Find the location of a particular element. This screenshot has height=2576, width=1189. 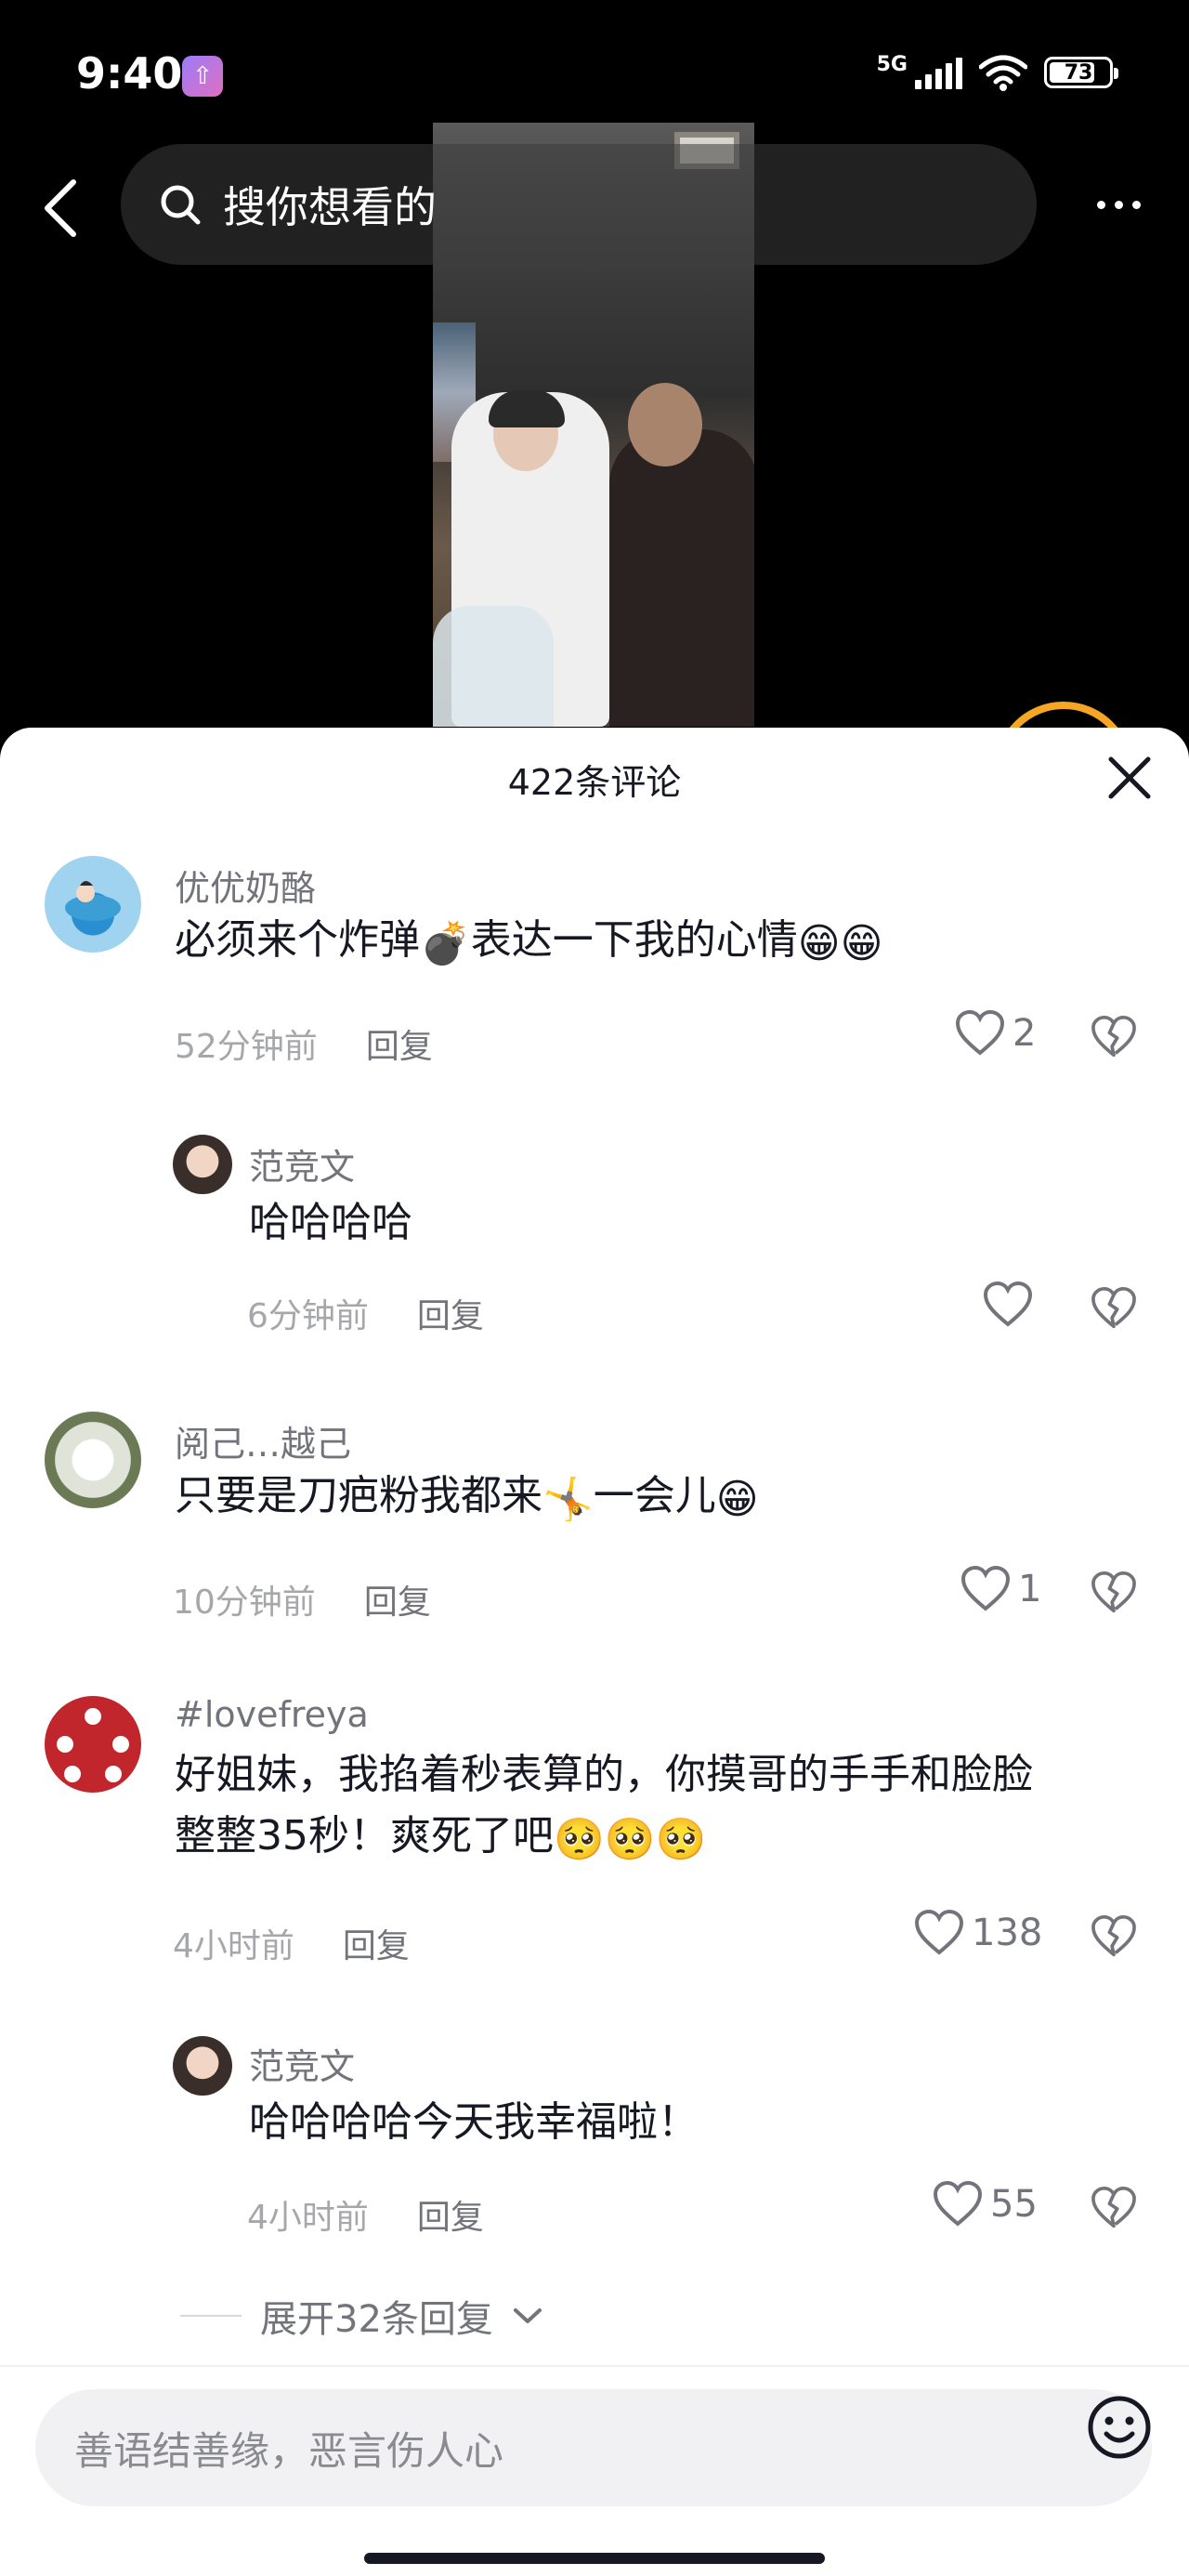

comment-meta: 6分钟前 回复 is located at coordinates (365, 1313).